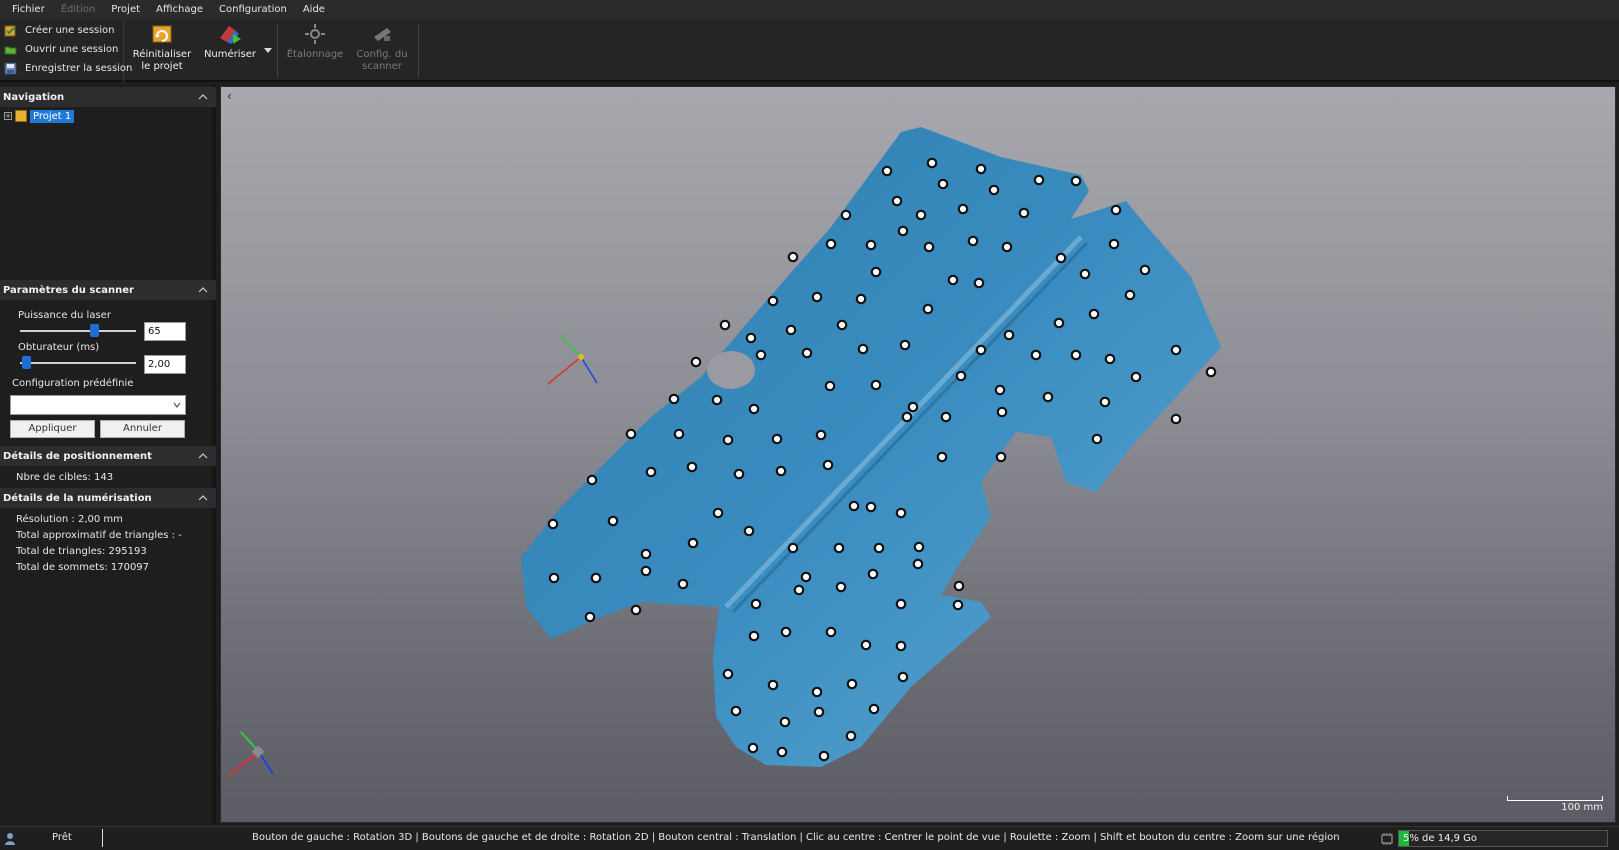 The height and width of the screenshot is (850, 1619). I want to click on digitization-title: Détails de la numérisation, so click(77, 498).